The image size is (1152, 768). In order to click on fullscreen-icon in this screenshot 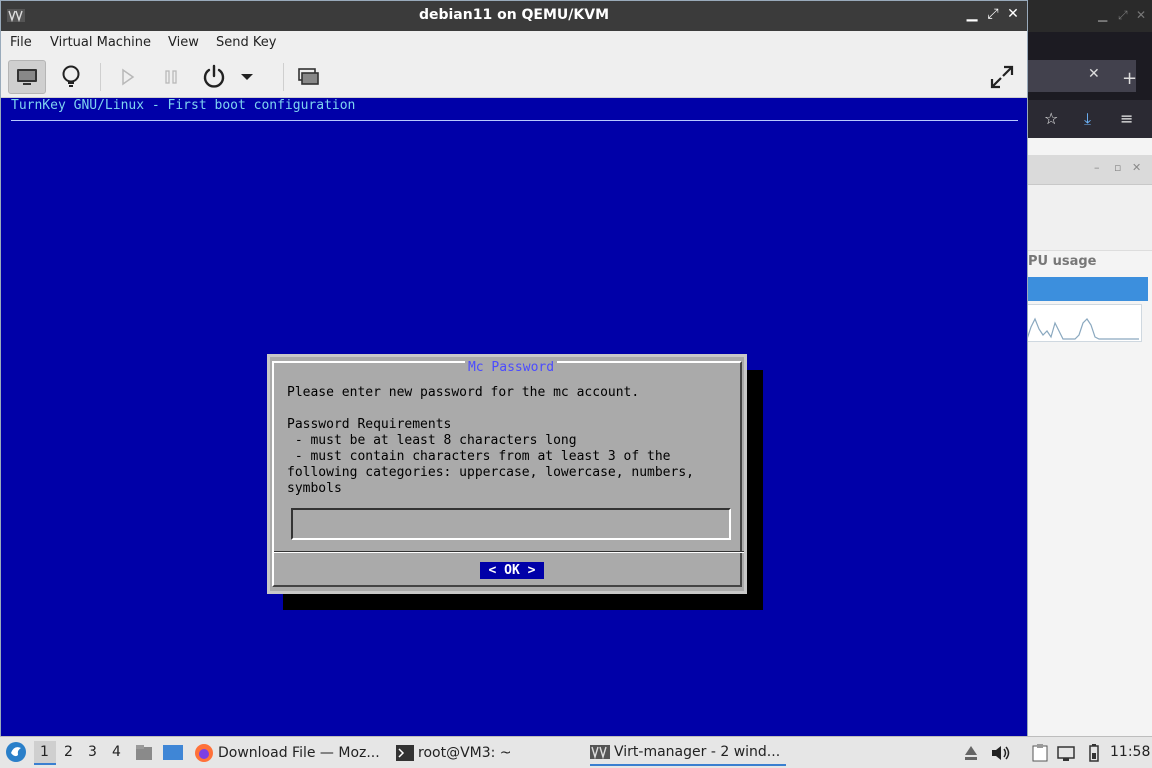, I will do `click(1002, 77)`.